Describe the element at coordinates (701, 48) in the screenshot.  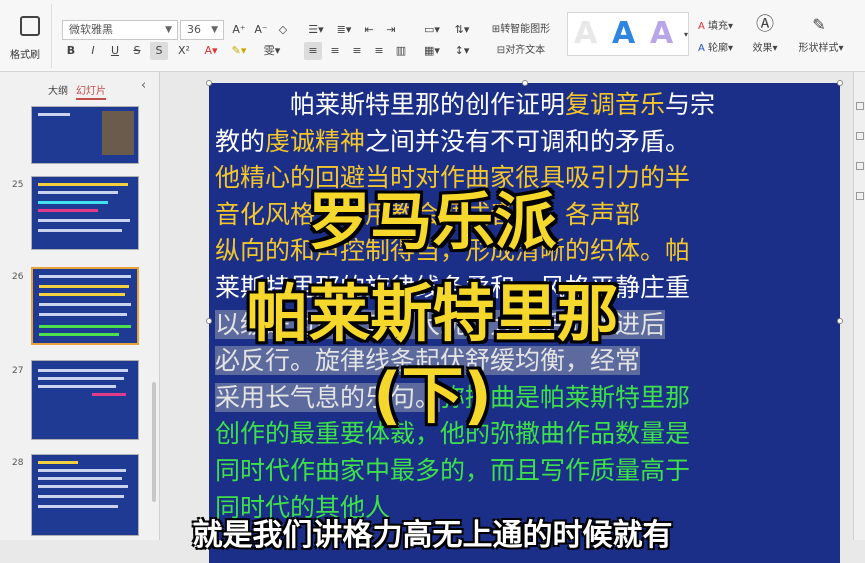
I see `outline-icon: A` at that location.